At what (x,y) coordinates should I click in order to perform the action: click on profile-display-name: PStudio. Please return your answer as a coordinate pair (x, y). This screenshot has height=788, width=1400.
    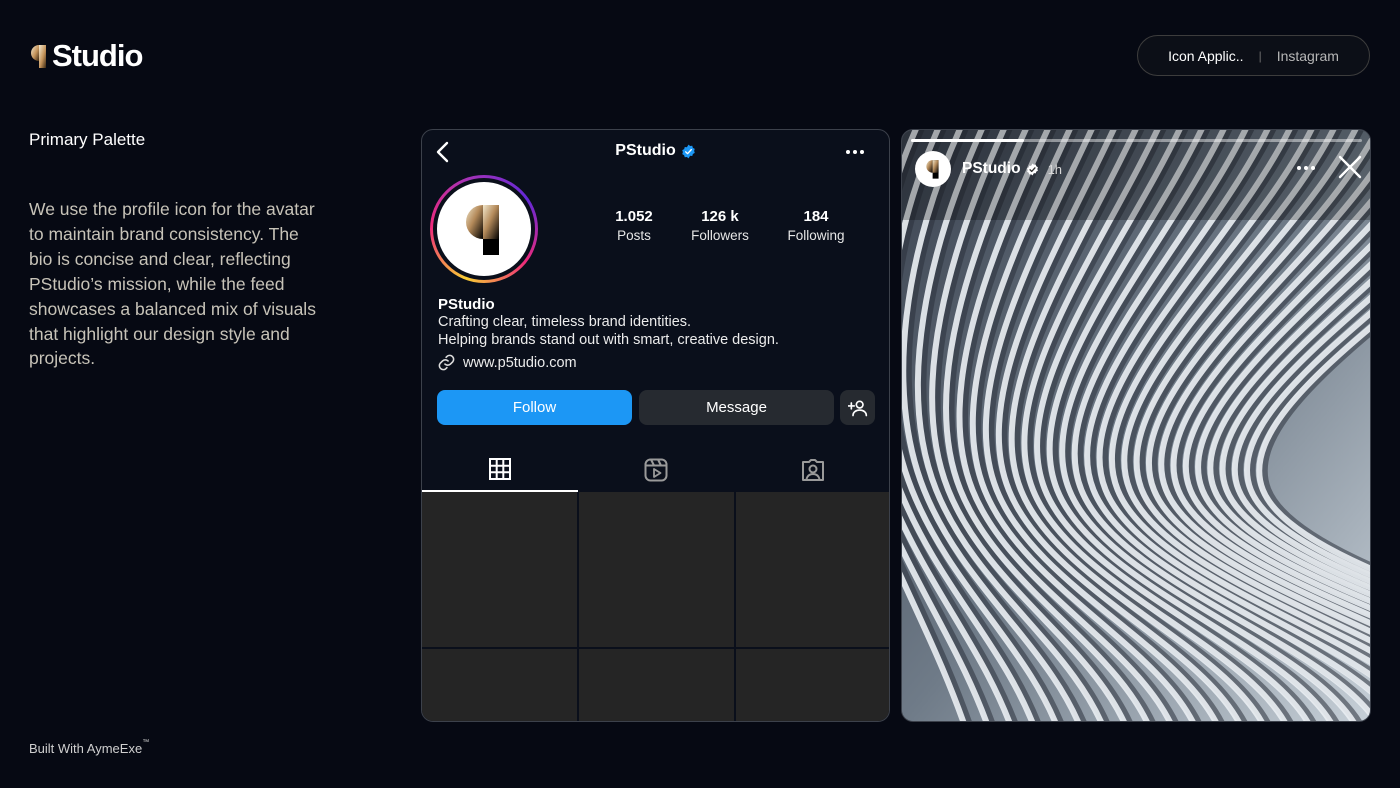
    Looking at the image, I should click on (466, 304).